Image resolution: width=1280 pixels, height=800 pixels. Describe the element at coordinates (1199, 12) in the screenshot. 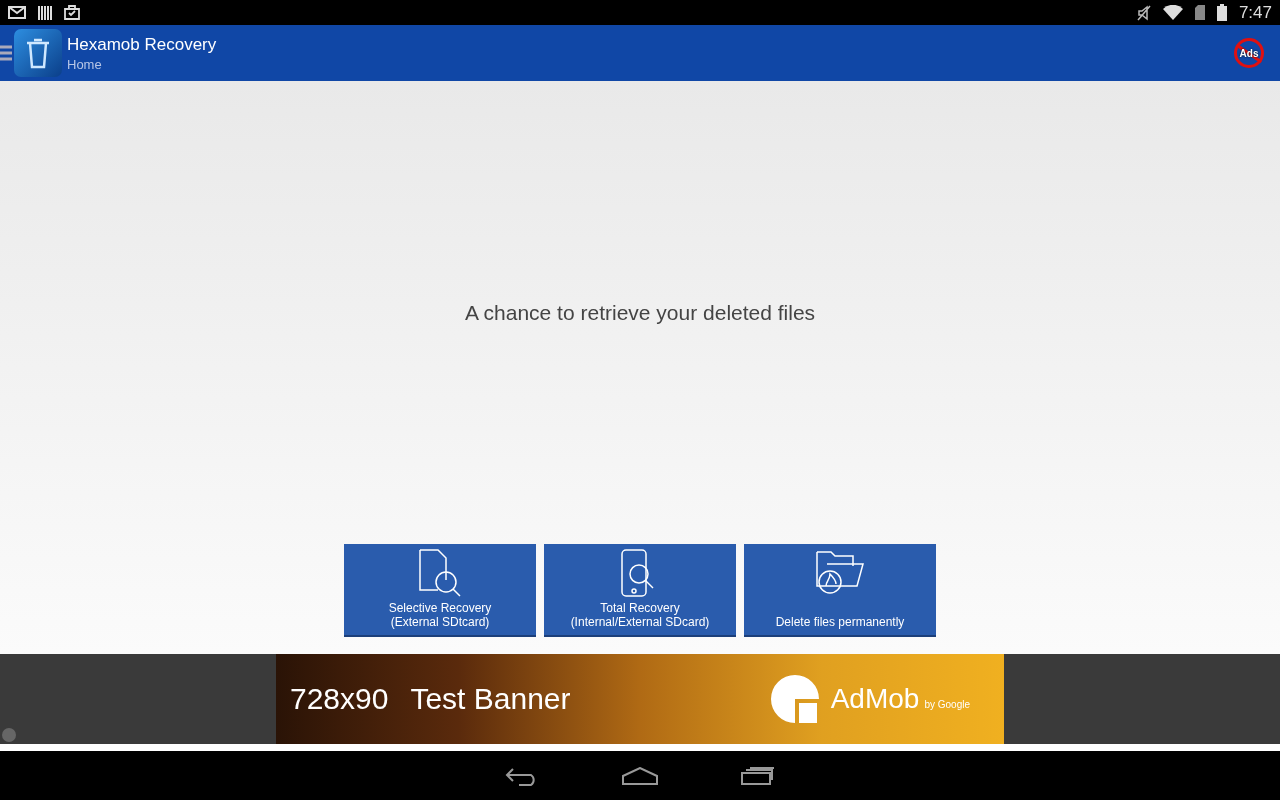

I see `sim-icon` at that location.